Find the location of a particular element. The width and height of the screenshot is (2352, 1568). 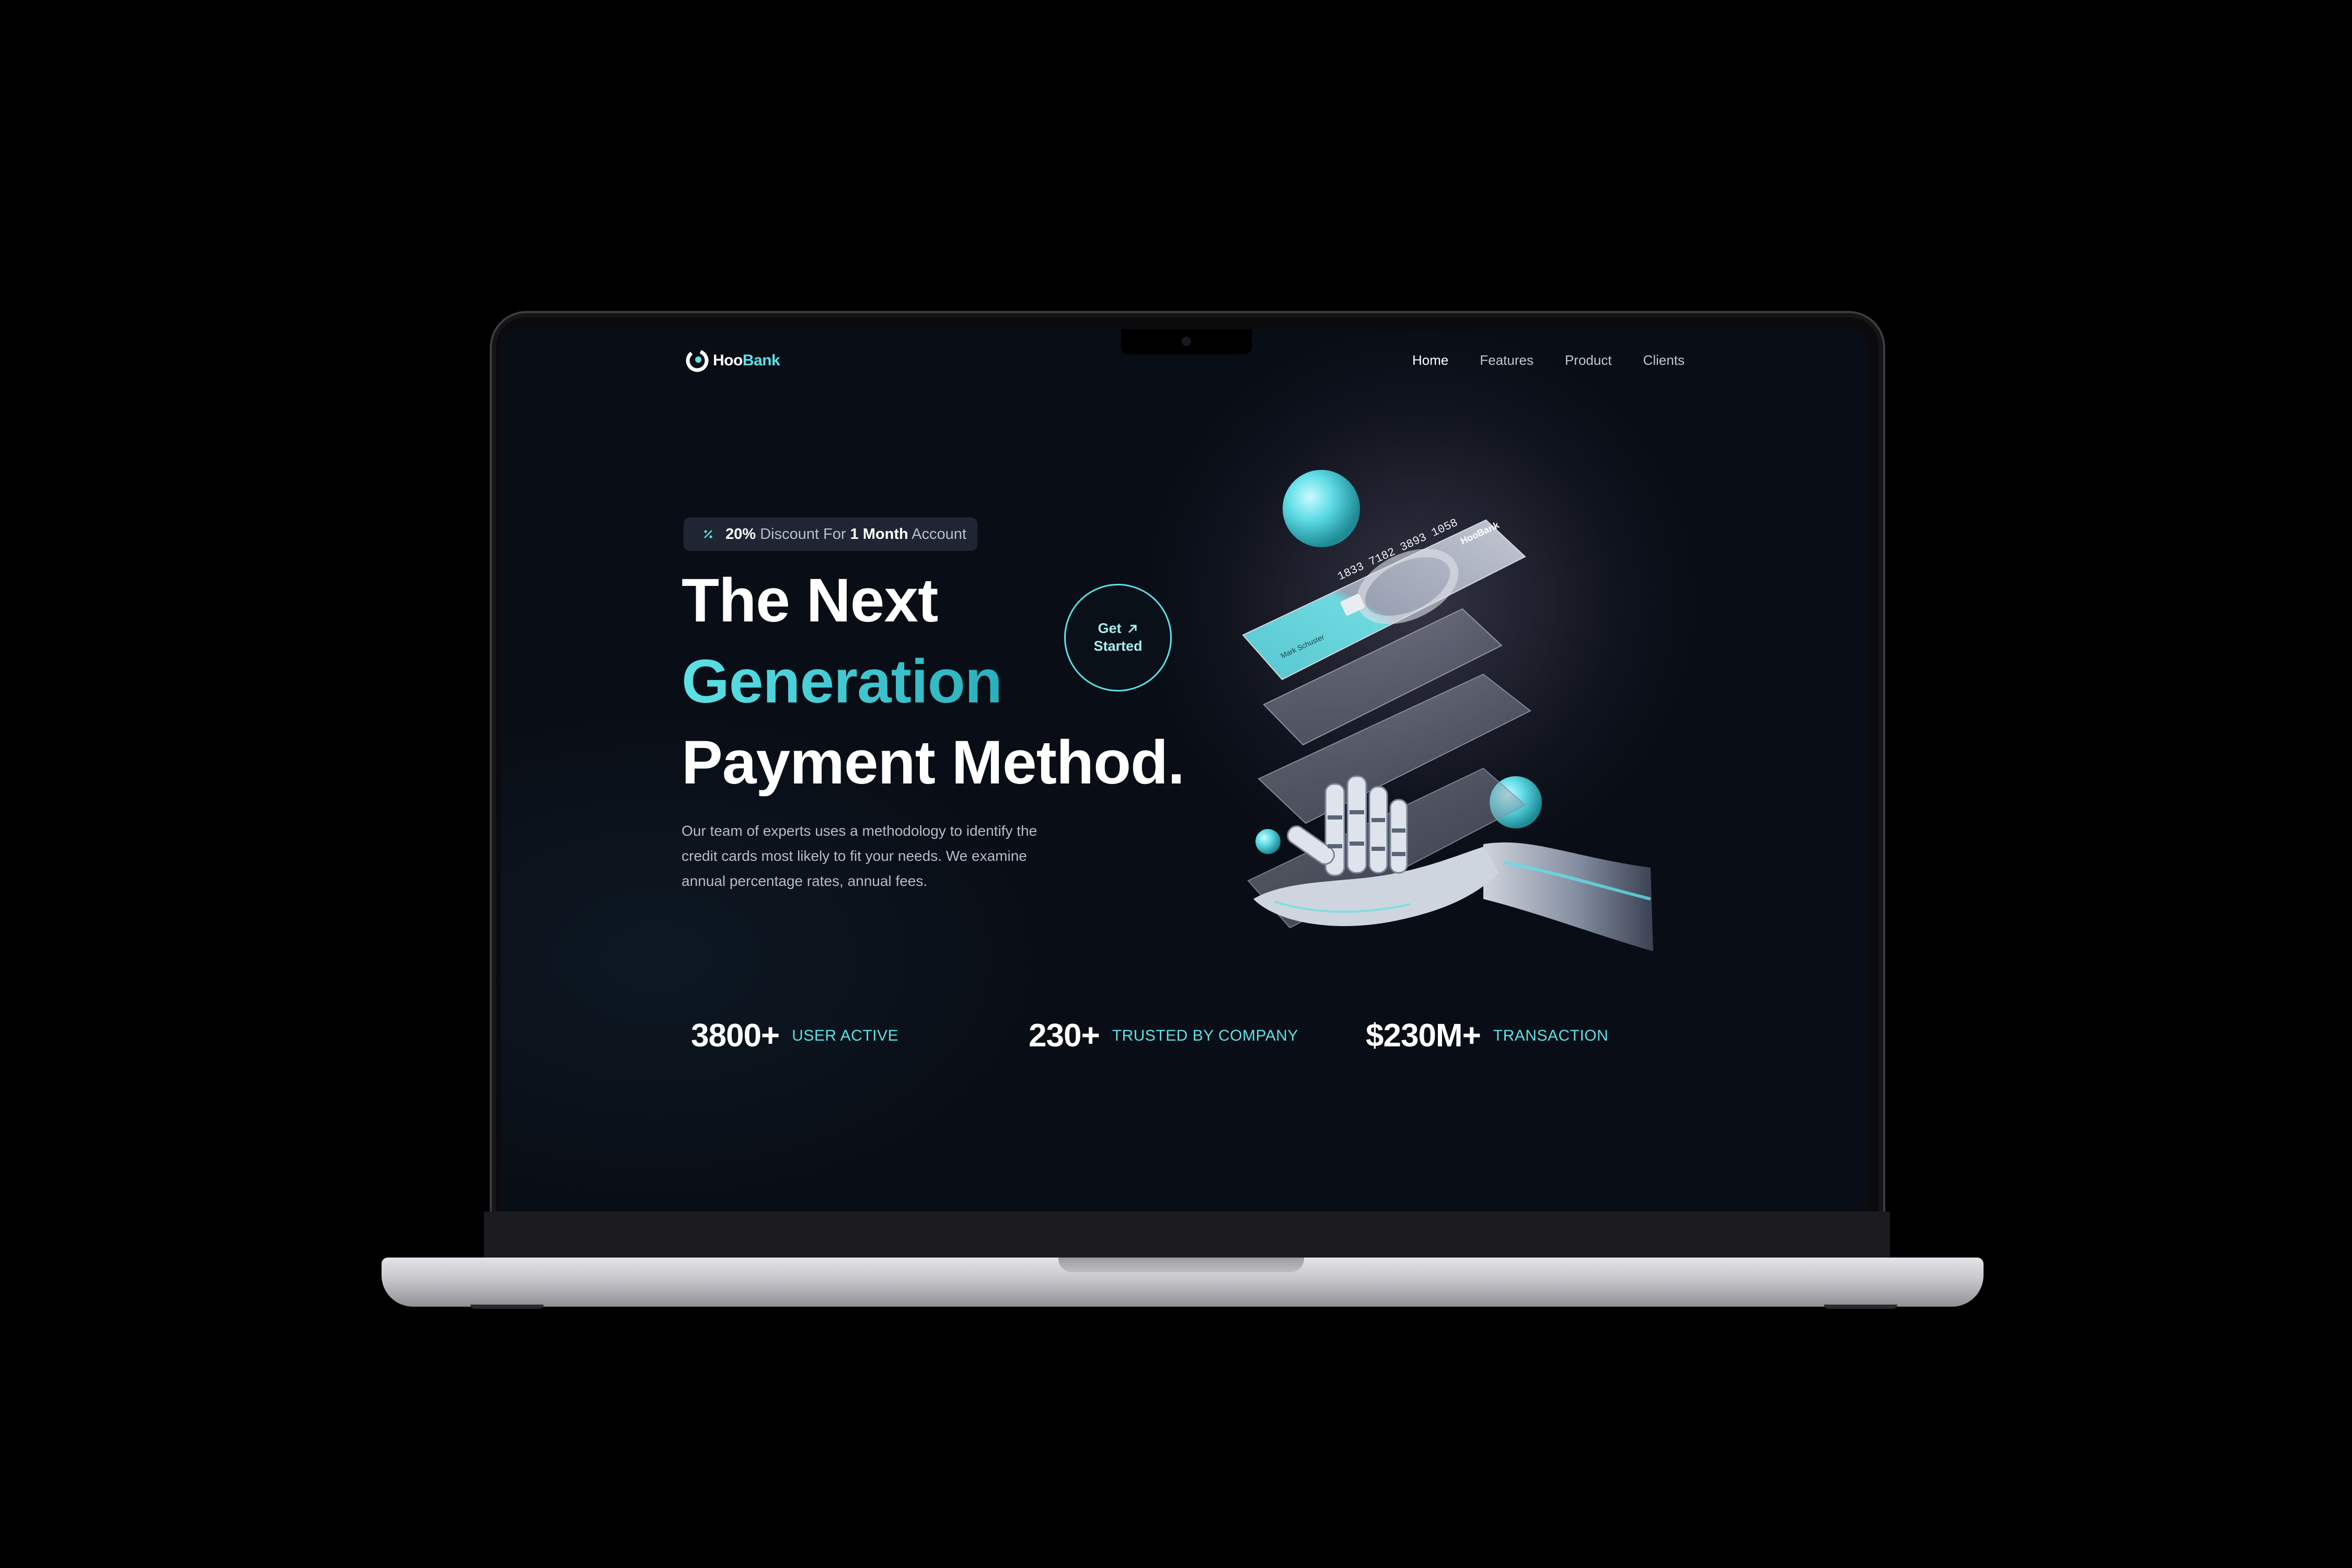

stat-users: 3800+ USER ACTIVE is located at coordinates (794, 1035).